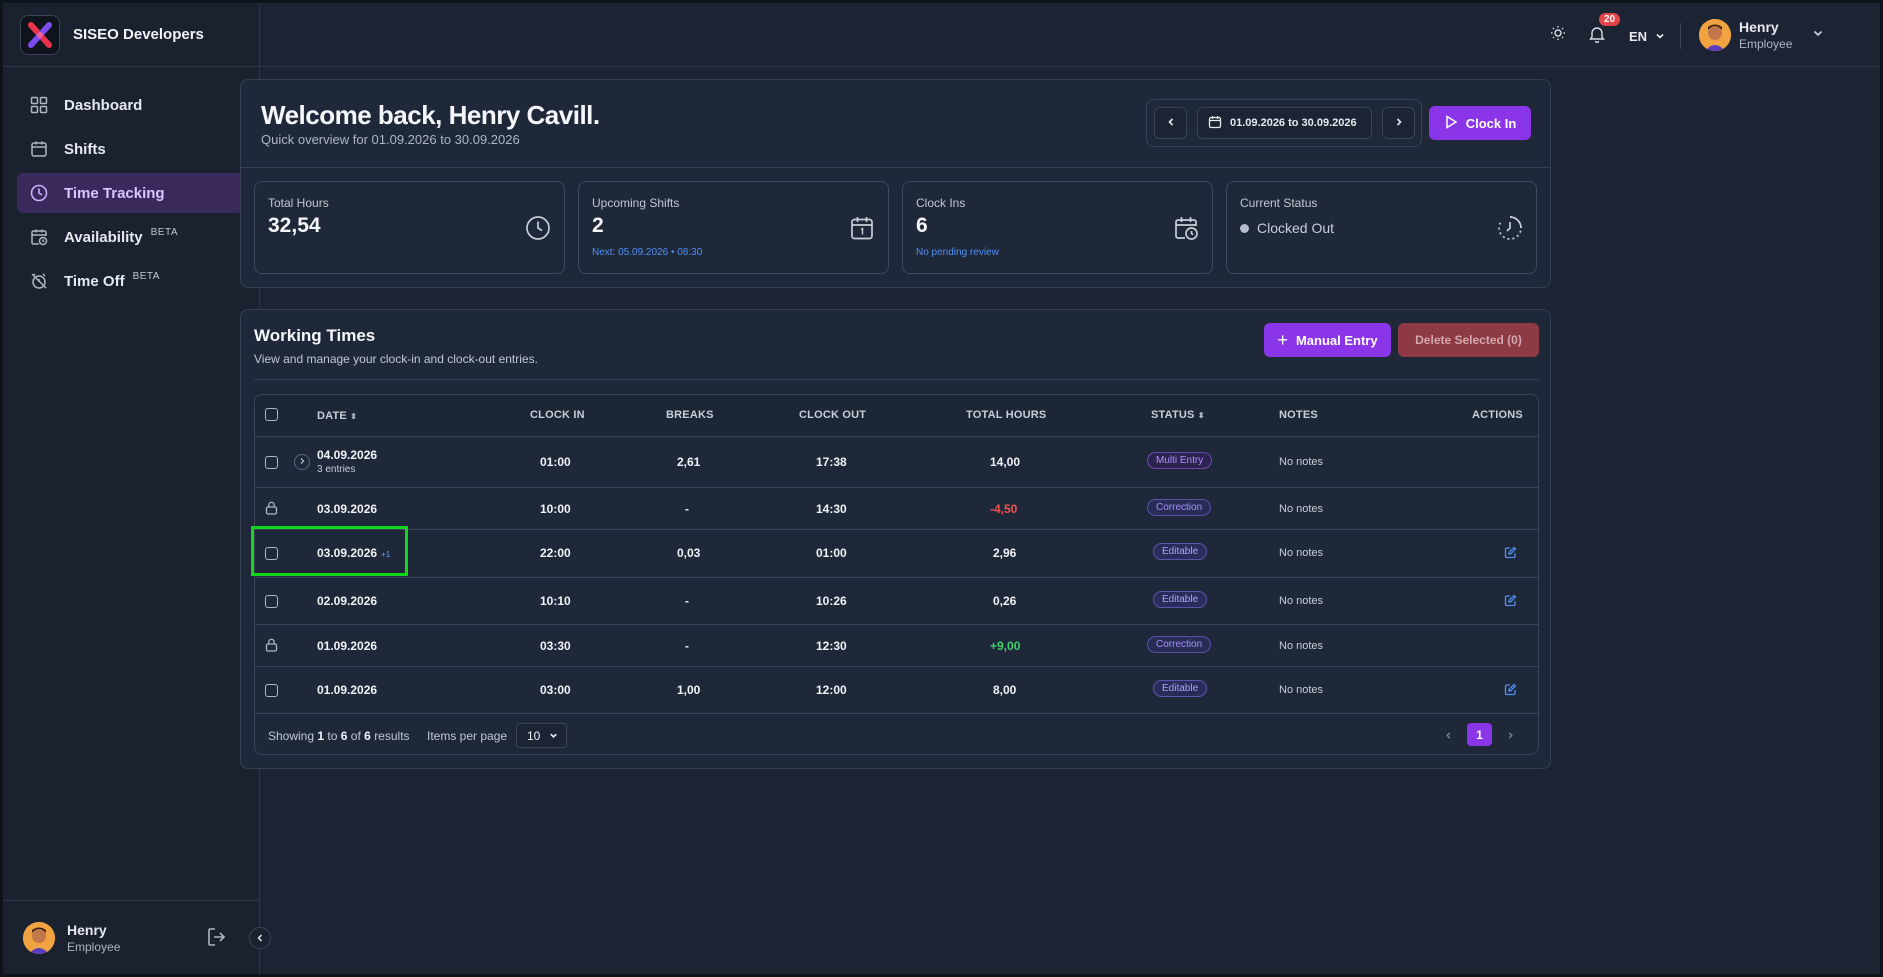  I want to click on sidebar-user-name: Henry, so click(87, 929).